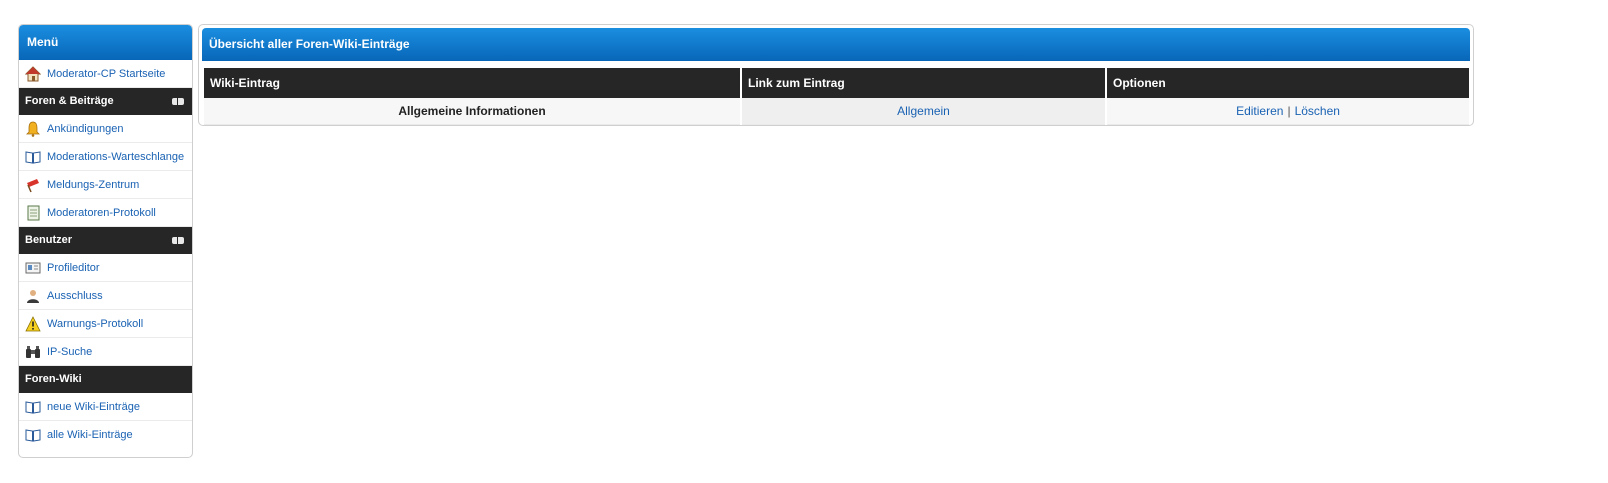  Describe the element at coordinates (53, 379) in the screenshot. I see `section-title: Foren-Wiki` at that location.